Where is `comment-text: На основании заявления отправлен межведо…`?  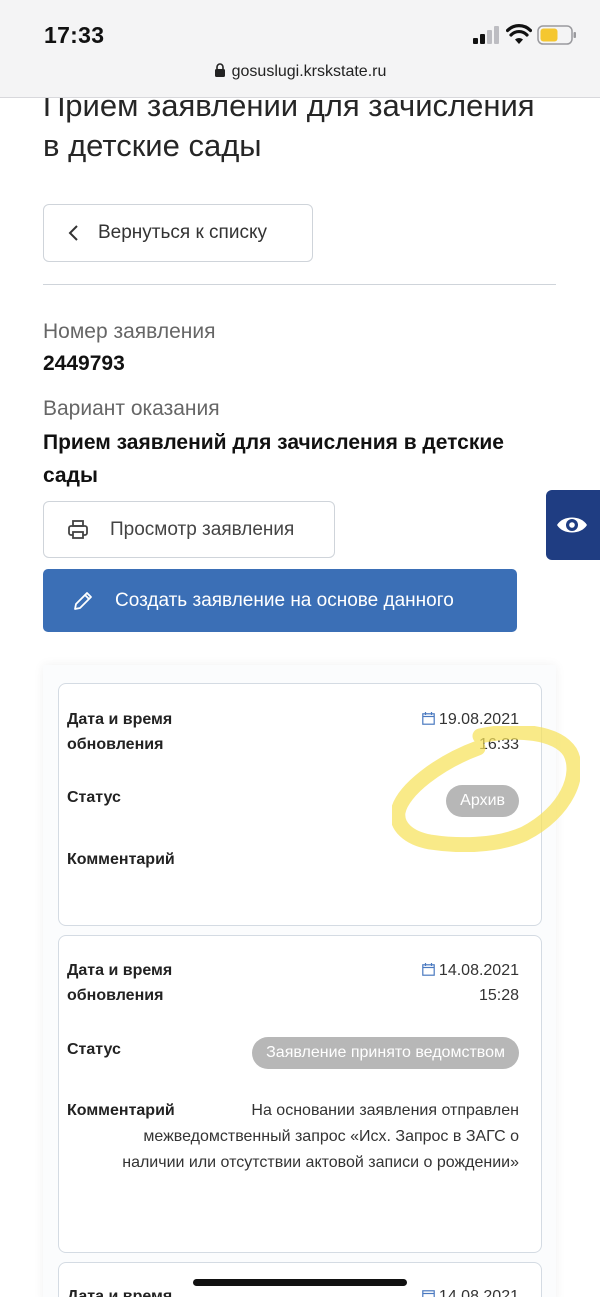 comment-text: На основании заявления отправлен межведо… is located at coordinates (320, 1136).